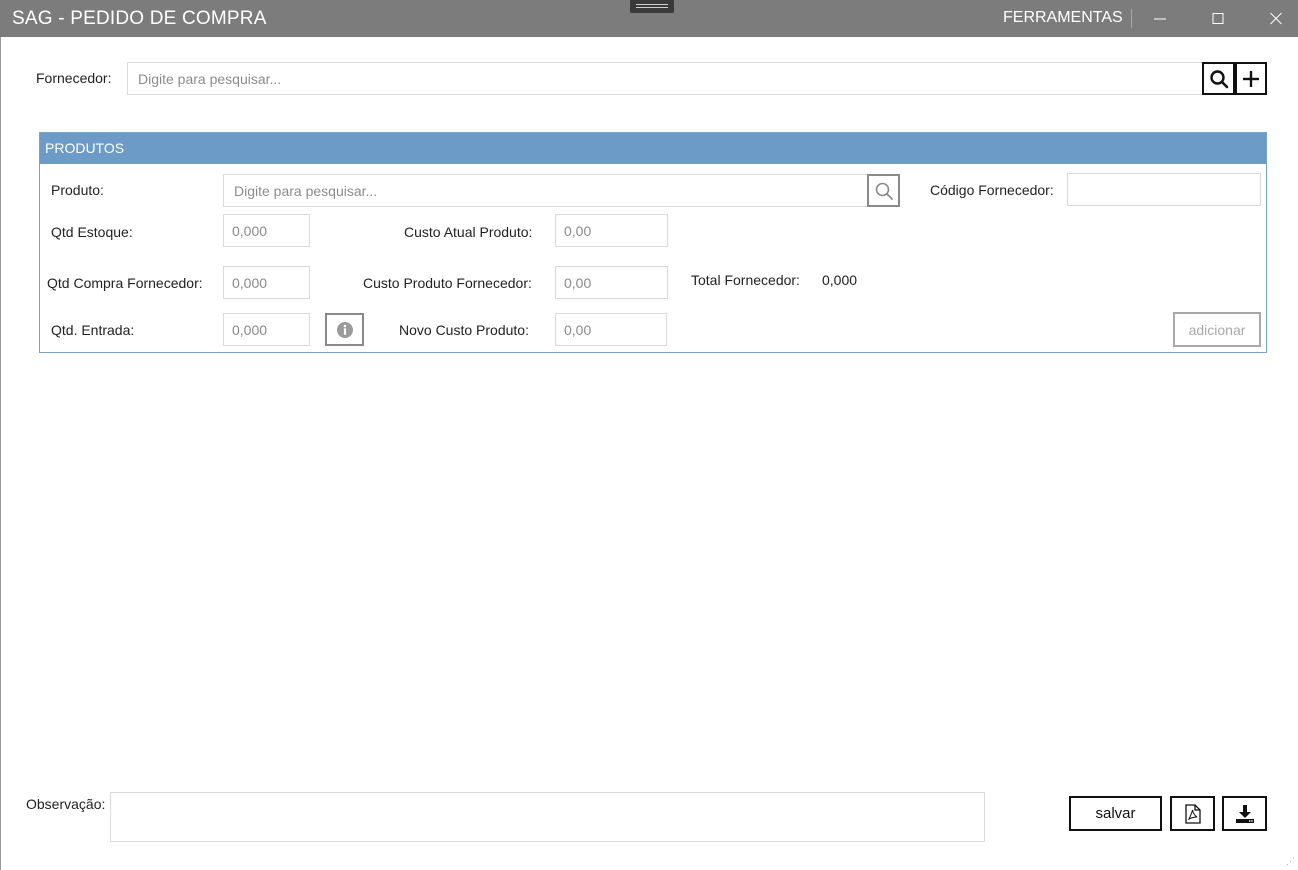 The height and width of the screenshot is (870, 1298). What do you see at coordinates (1115, 813) in the screenshot?
I see `salvar-button: salvar` at bounding box center [1115, 813].